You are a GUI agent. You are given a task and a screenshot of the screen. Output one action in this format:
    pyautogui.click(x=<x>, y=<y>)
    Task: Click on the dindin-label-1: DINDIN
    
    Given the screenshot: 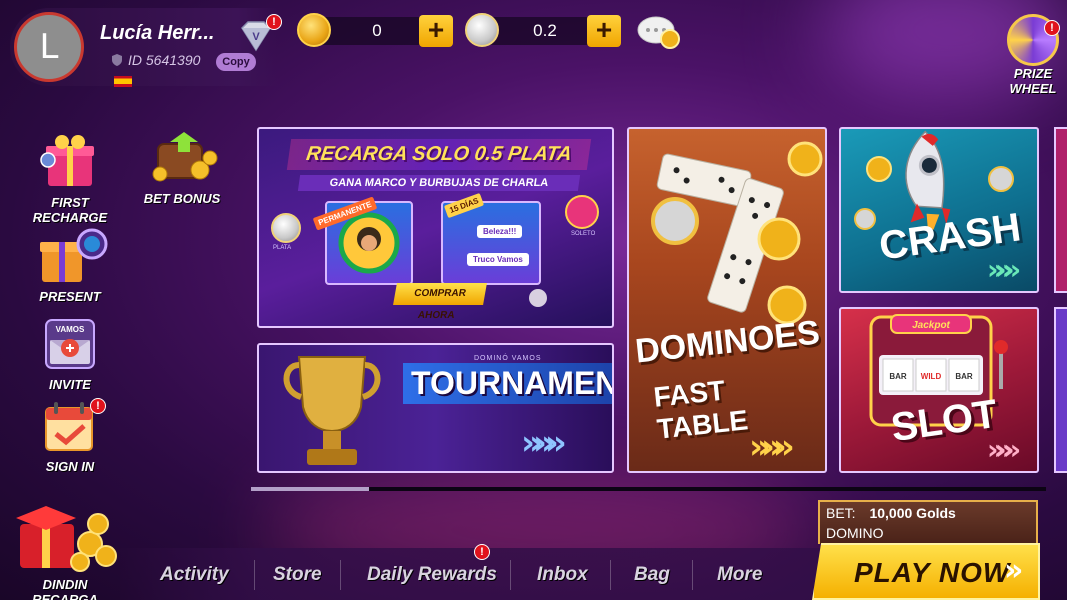 What is the action you would take?
    pyautogui.click(x=65, y=584)
    